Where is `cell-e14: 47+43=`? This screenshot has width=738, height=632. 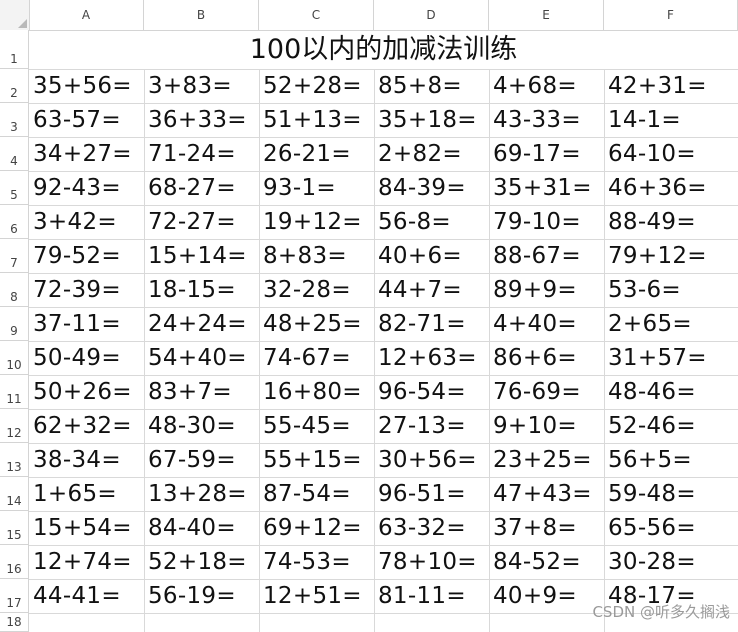
cell-e14: 47+43= is located at coordinates (546, 494).